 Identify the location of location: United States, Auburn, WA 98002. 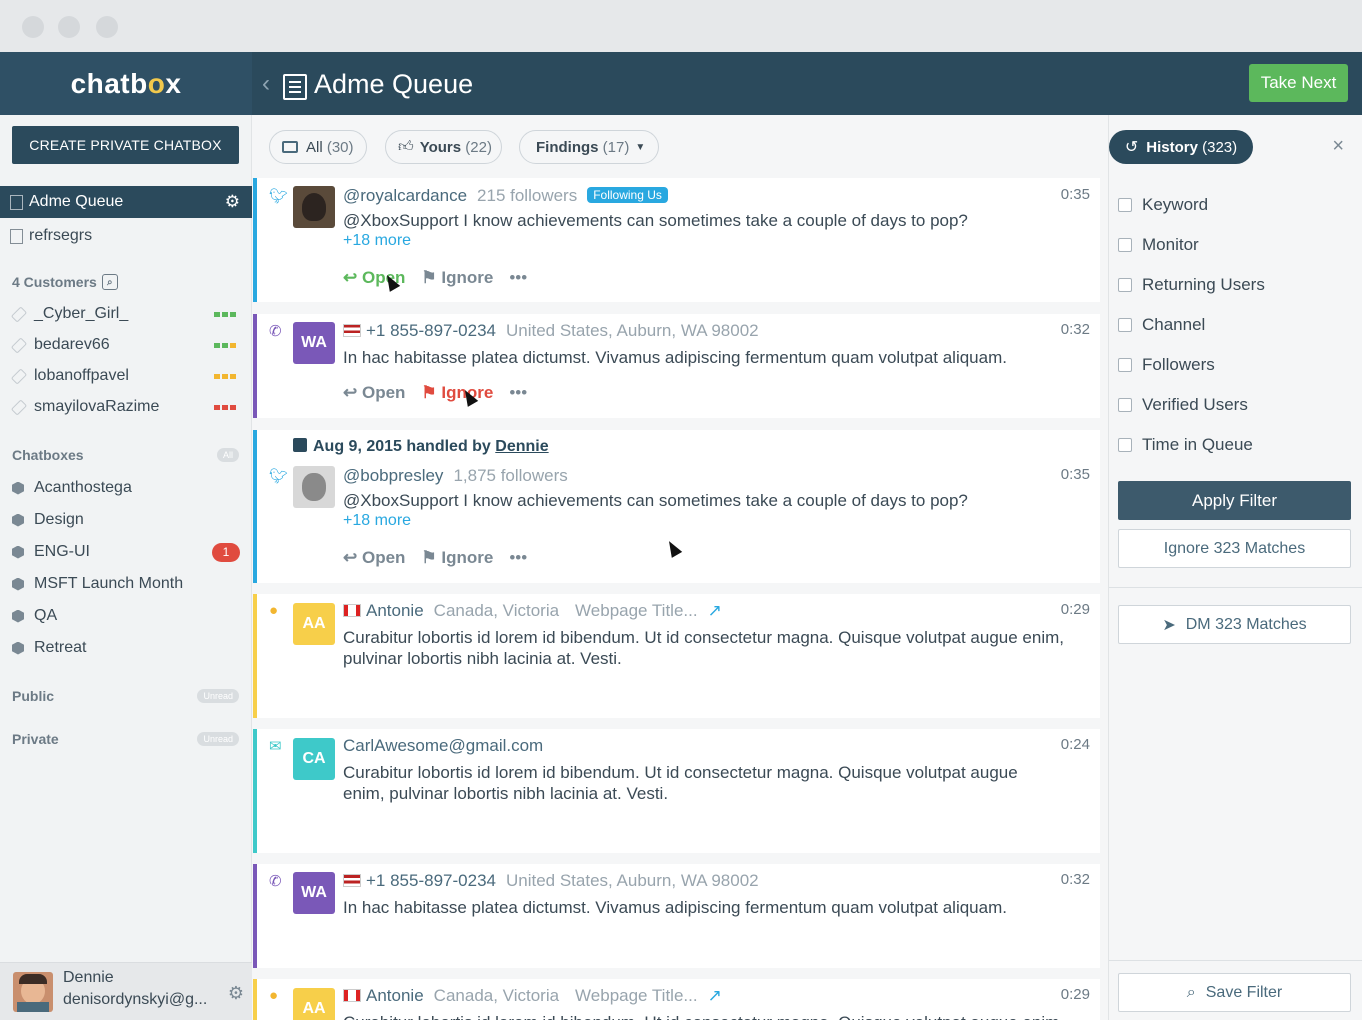
(632, 880).